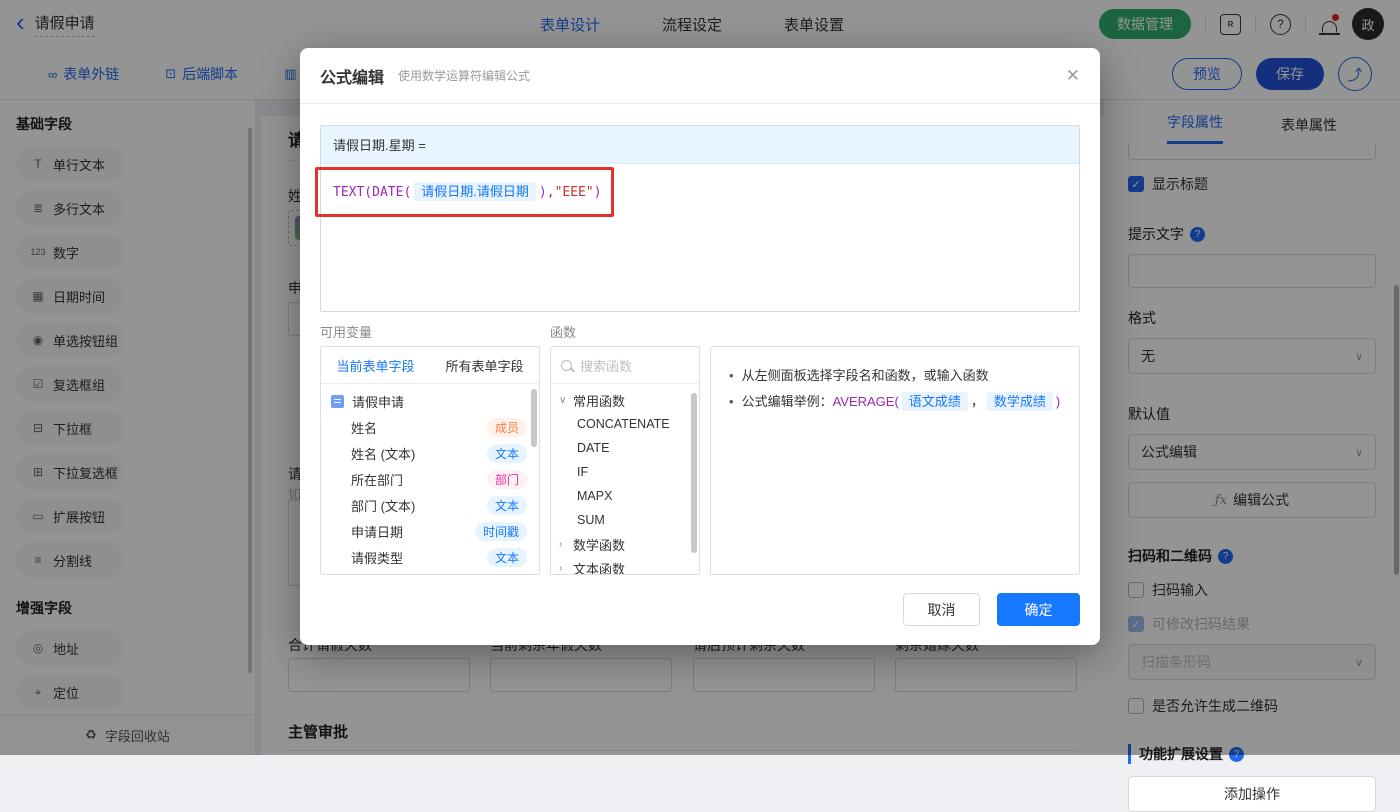  Describe the element at coordinates (574, 192) in the screenshot. I see `formula-string-token: "EEE"` at that location.